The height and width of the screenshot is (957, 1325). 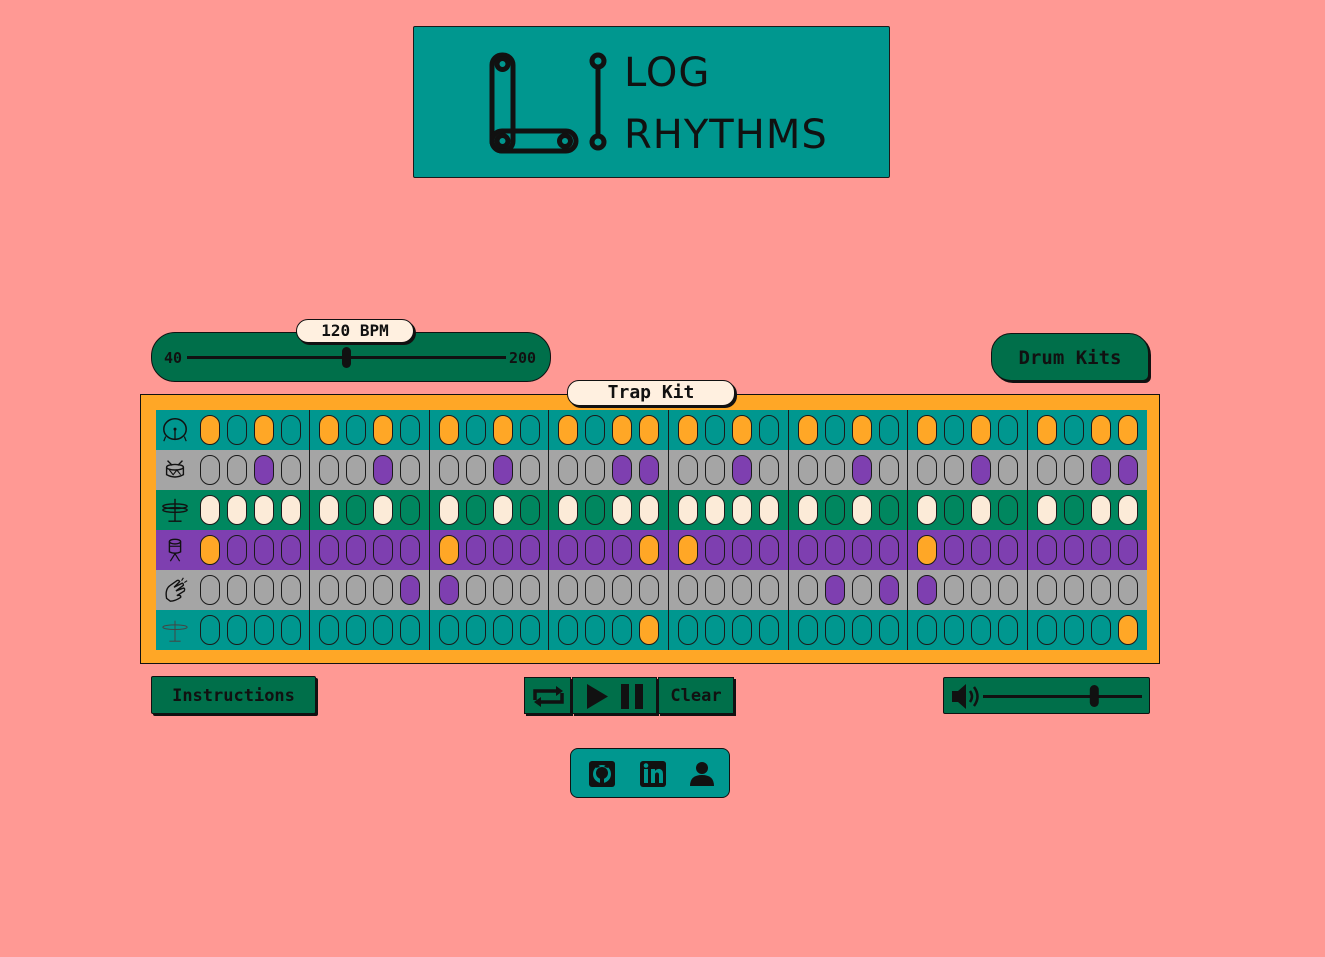 I want to click on crash-cymbal-icon, so click(x=175, y=630).